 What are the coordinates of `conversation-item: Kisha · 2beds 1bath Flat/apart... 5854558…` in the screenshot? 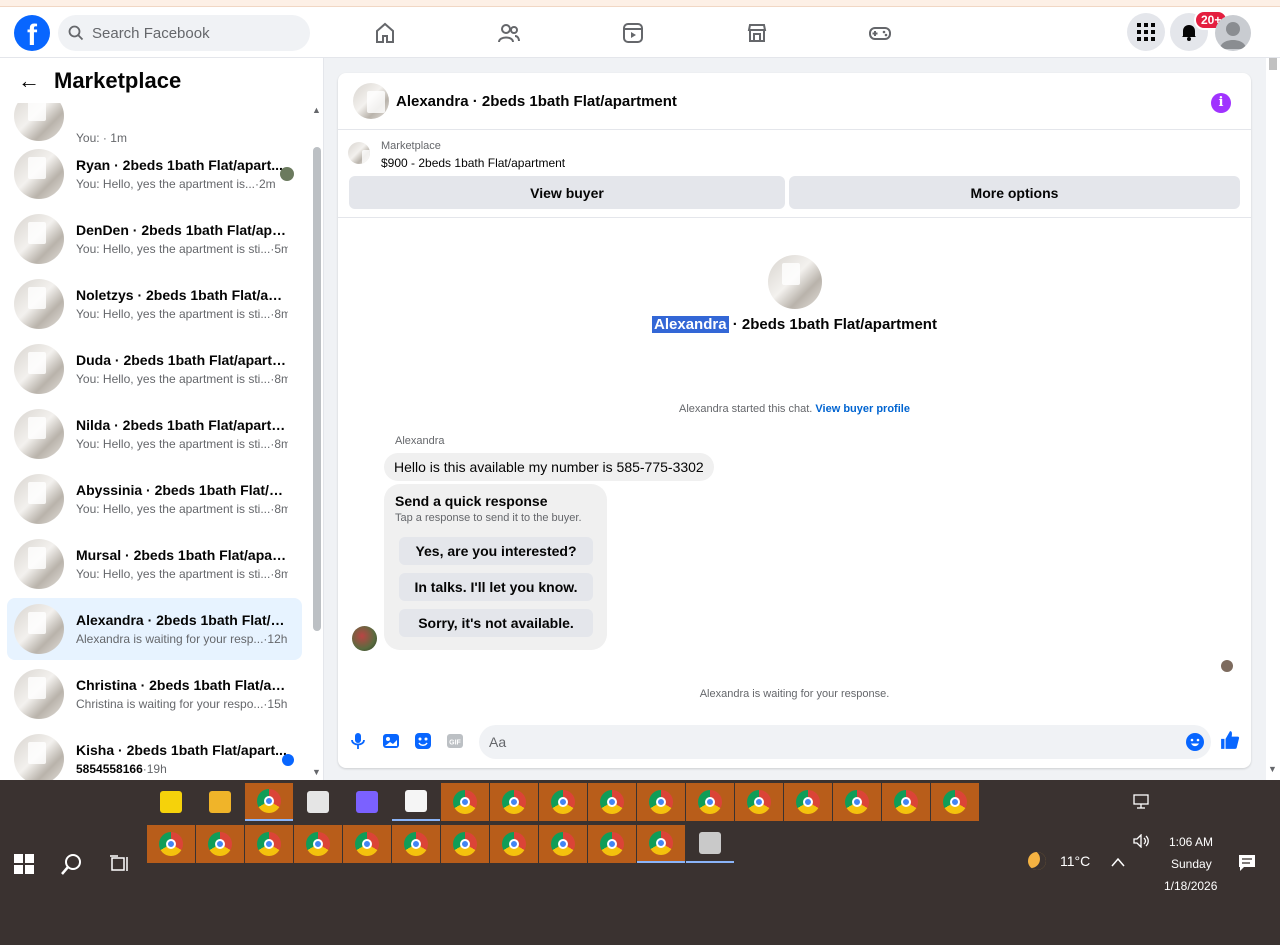 It's located at (154, 754).